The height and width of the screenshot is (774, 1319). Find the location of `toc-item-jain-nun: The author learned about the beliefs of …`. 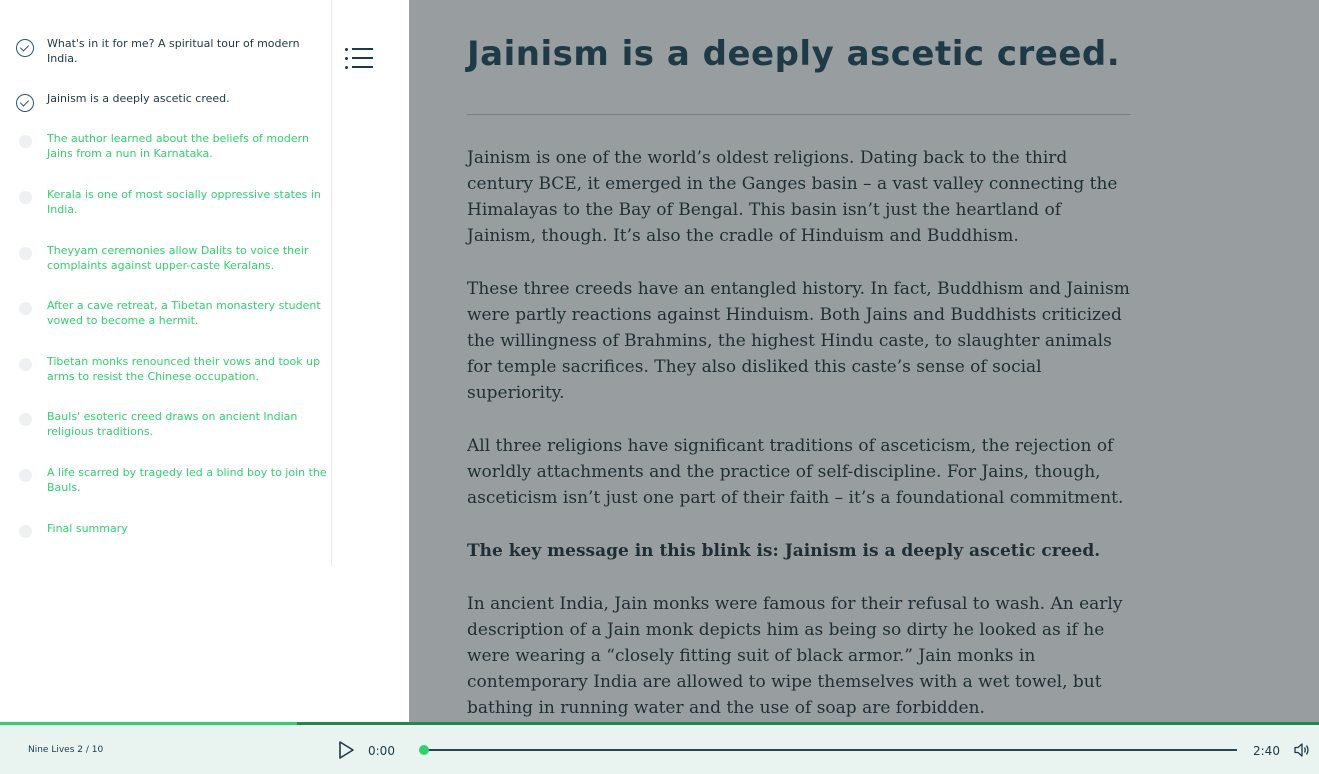

toc-item-jain-nun: The author learned about the beliefs of … is located at coordinates (166, 153).